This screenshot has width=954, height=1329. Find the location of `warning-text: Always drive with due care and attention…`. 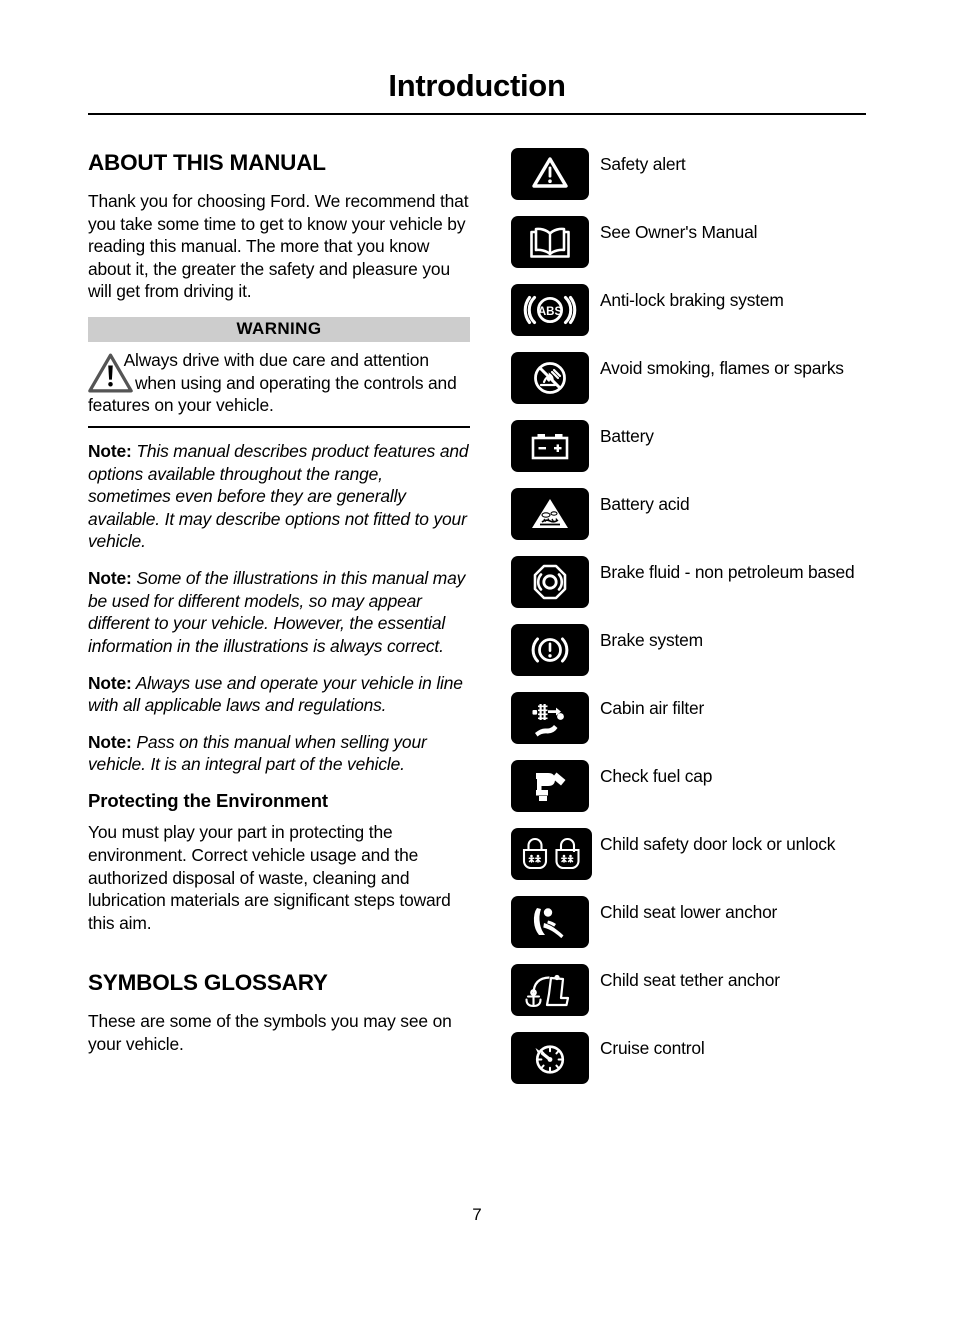

warning-text: Always drive with due care and attention… is located at coordinates (272, 383).